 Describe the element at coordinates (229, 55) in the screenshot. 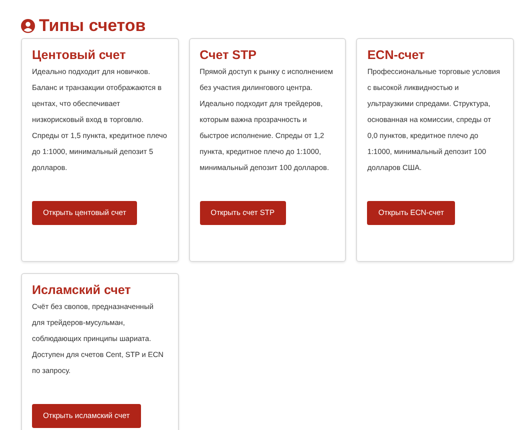

I see `card-title: Счет STP` at that location.